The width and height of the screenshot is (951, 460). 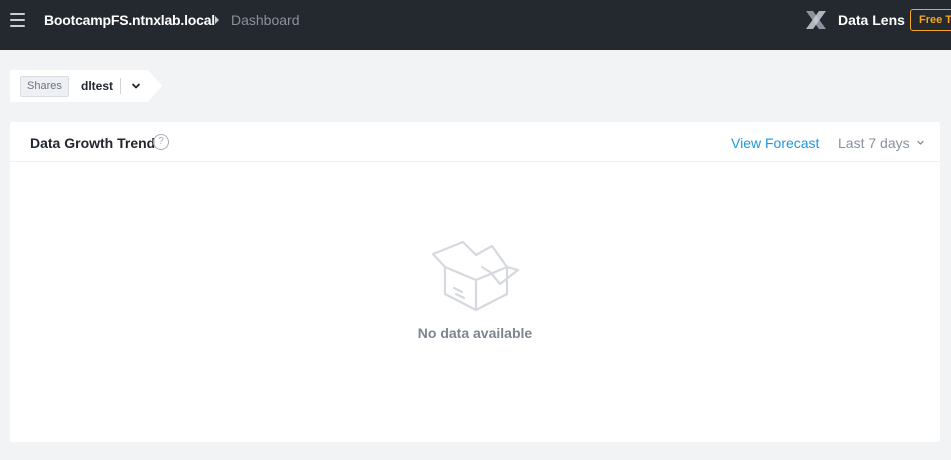 I want to click on question-circle-icon: ?, so click(x=161, y=142).